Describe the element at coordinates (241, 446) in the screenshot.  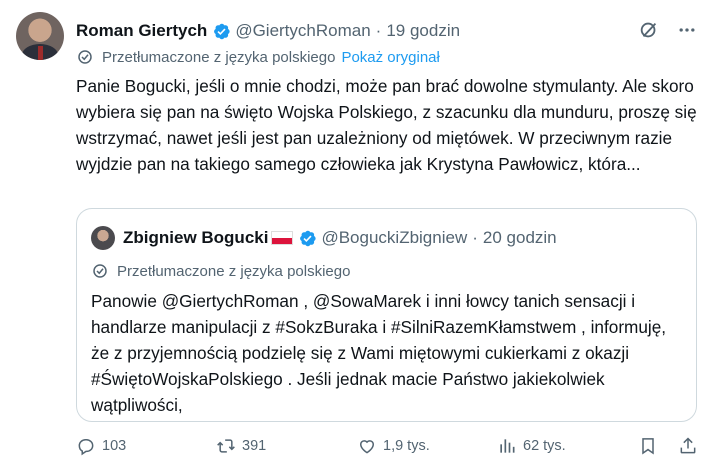
I see `repost-button: 391` at that location.